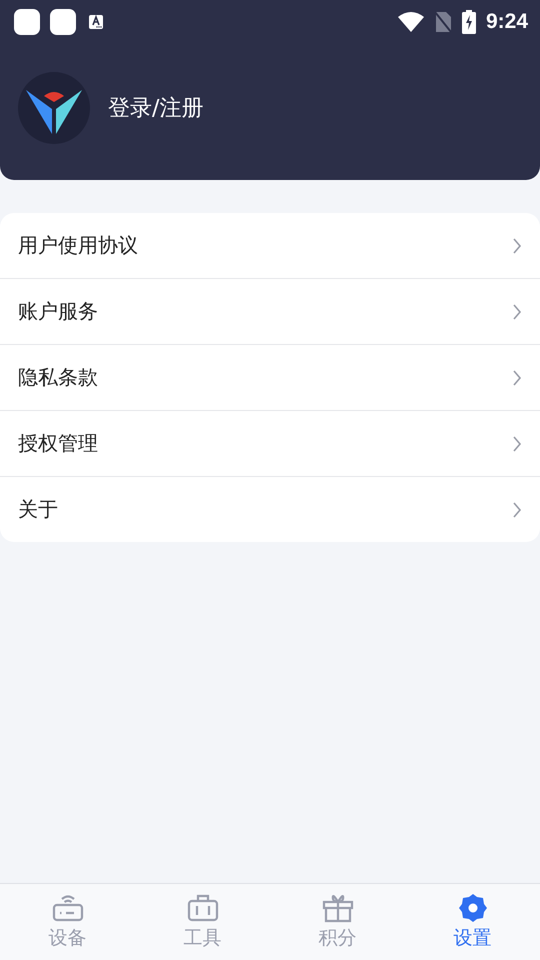 Image resolution: width=540 pixels, height=960 pixels. What do you see at coordinates (202, 908) in the screenshot?
I see `briefcase-icon` at bounding box center [202, 908].